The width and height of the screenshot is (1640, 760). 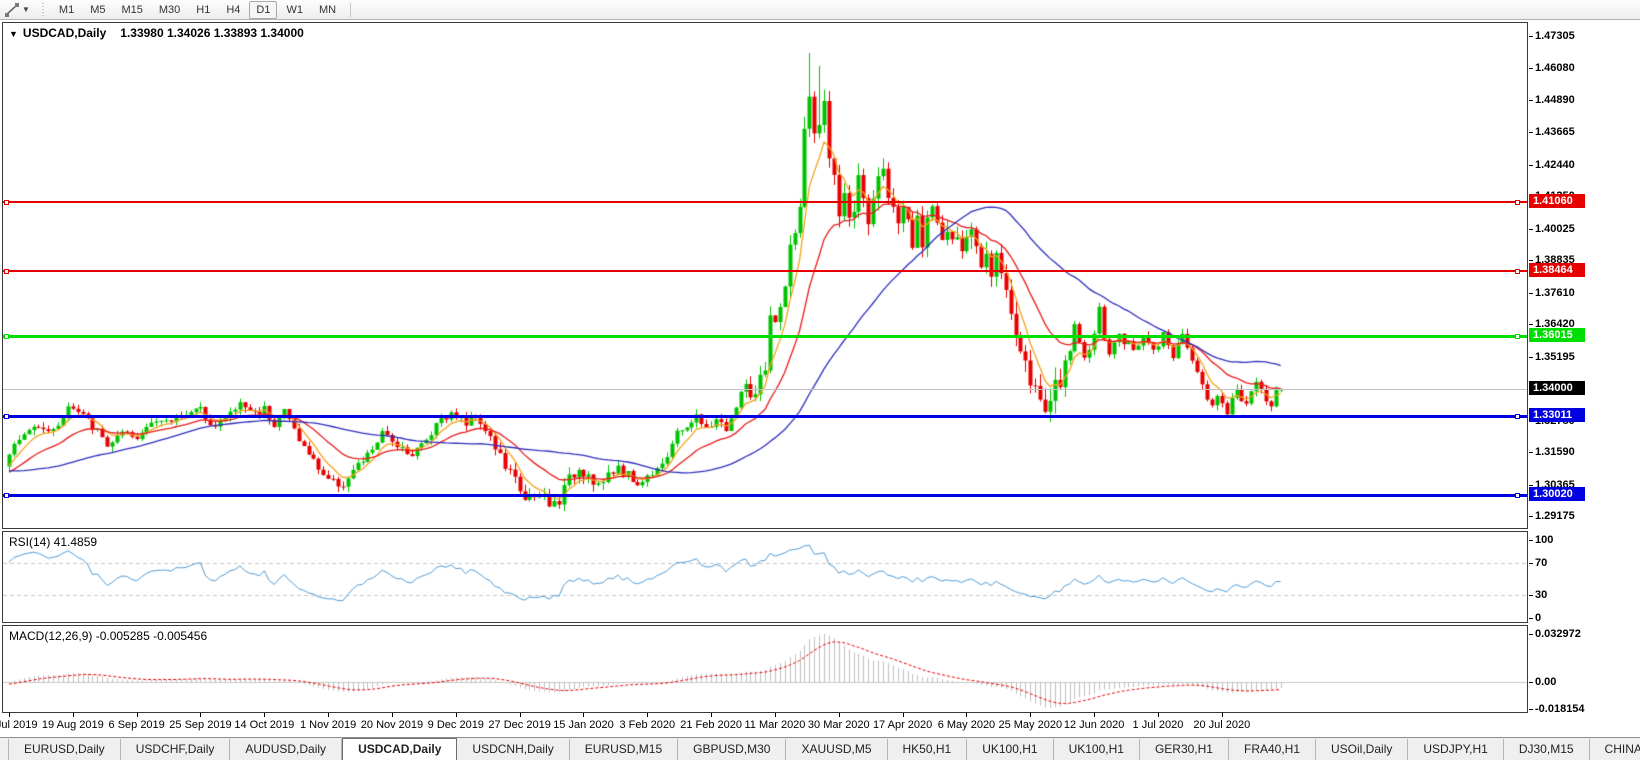 What do you see at coordinates (66, 10) in the screenshot?
I see `timeframe-button-m1: M1` at bounding box center [66, 10].